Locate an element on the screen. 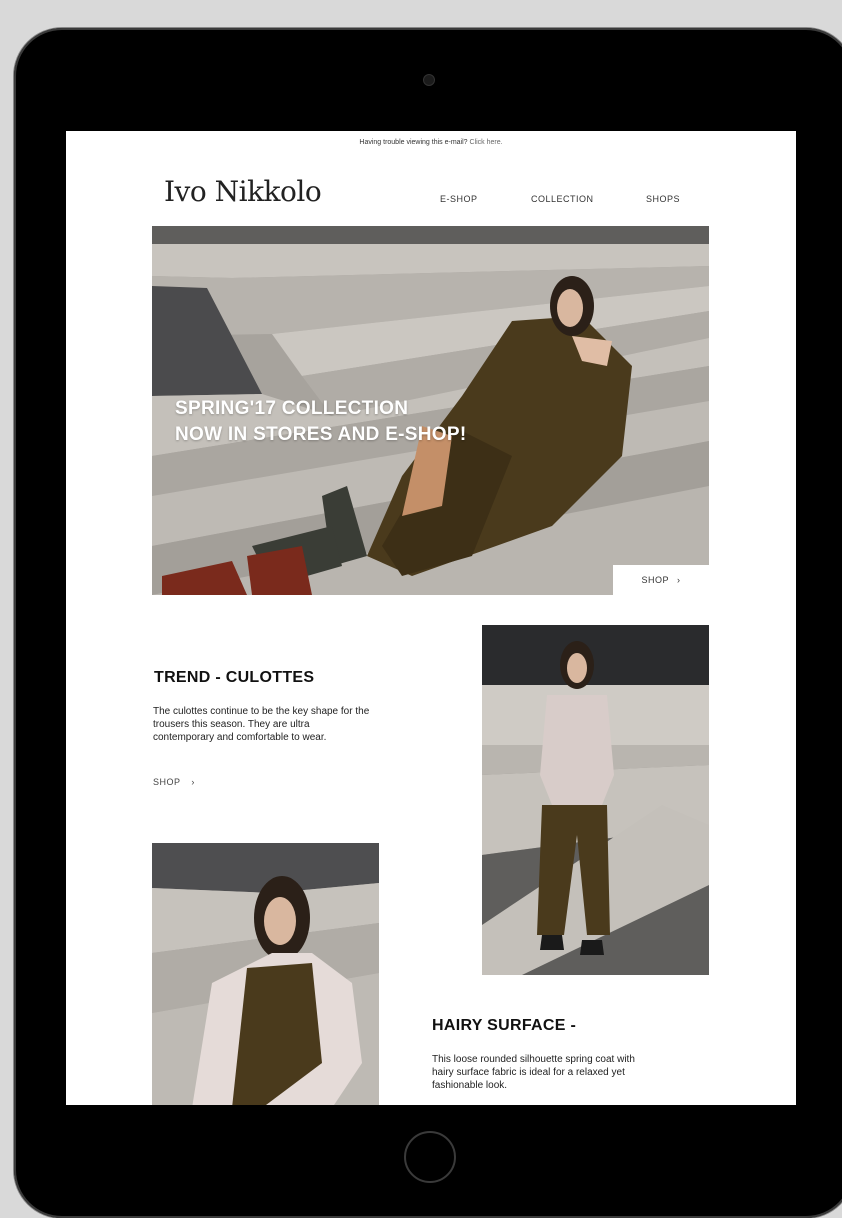 The width and height of the screenshot is (842, 1218). trend-shop-label: SHOP is located at coordinates (167, 782).